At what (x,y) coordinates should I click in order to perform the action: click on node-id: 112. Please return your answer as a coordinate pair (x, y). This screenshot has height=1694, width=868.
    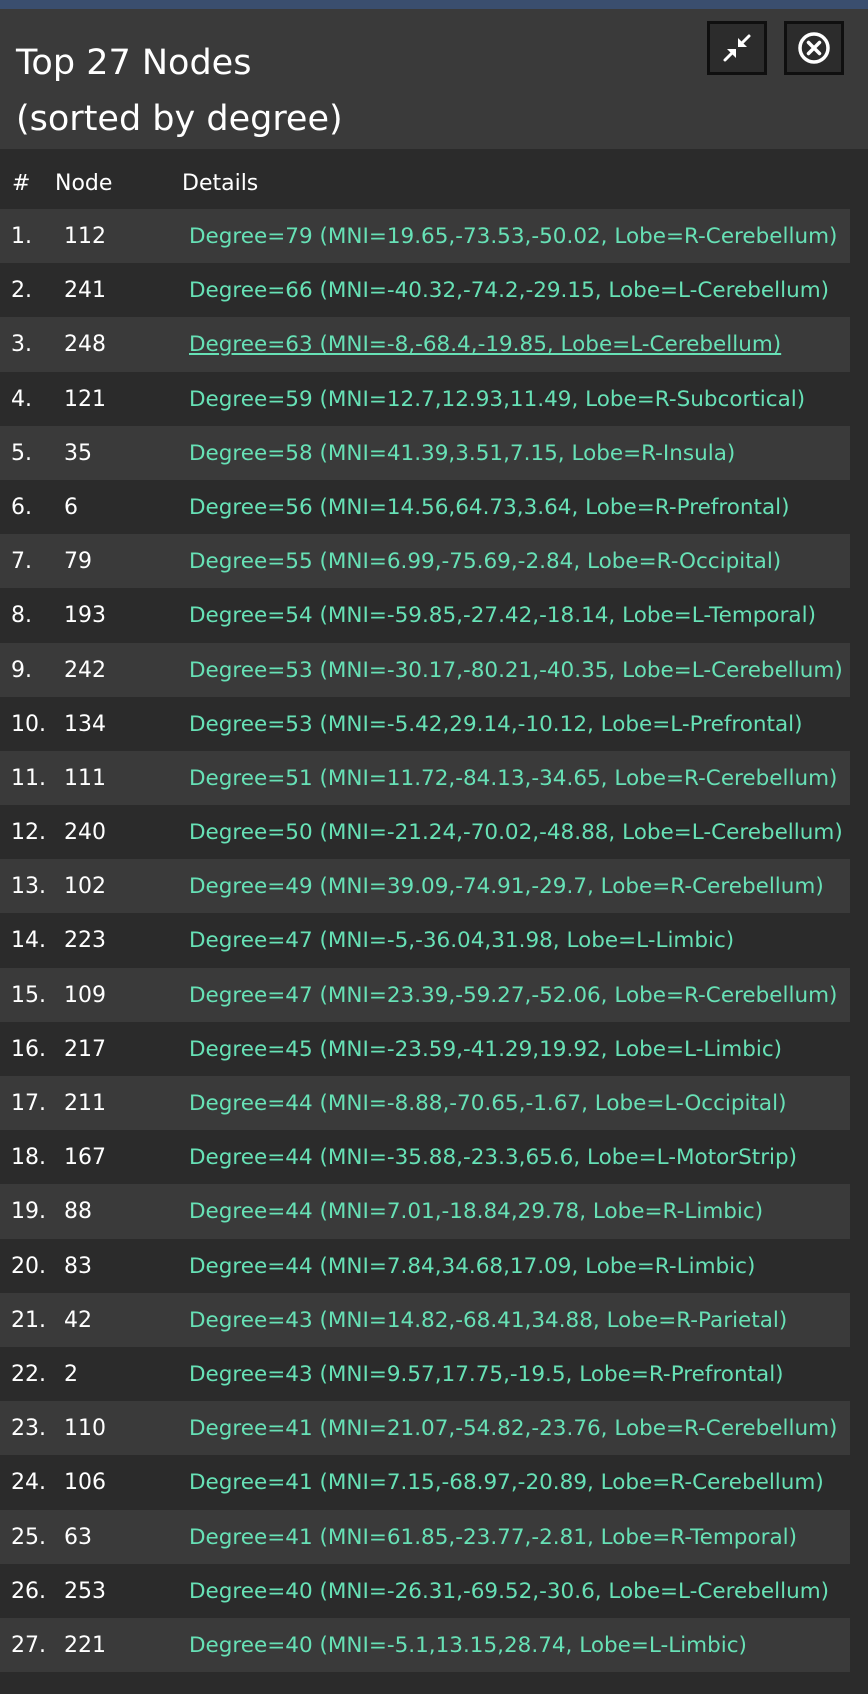
    Looking at the image, I should click on (85, 236).